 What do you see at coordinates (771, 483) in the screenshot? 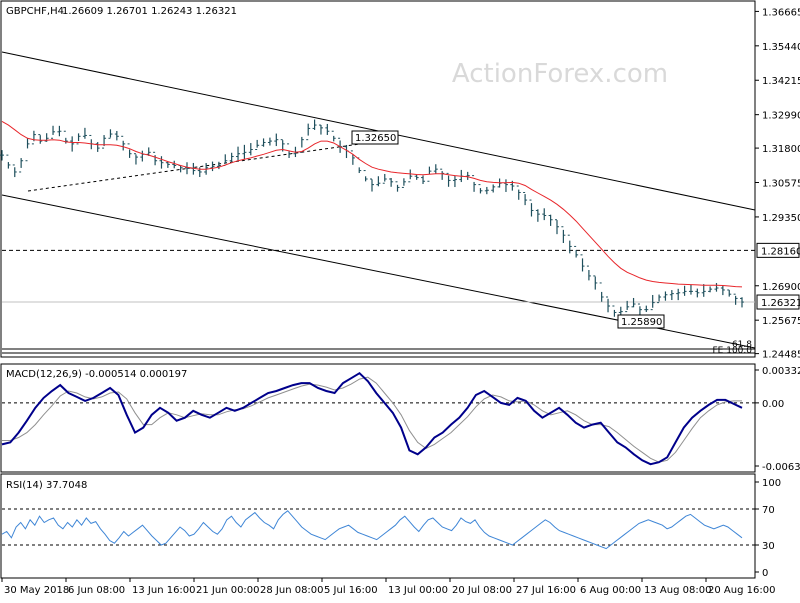
I see `rsi-y-tick-label: 100` at bounding box center [771, 483].